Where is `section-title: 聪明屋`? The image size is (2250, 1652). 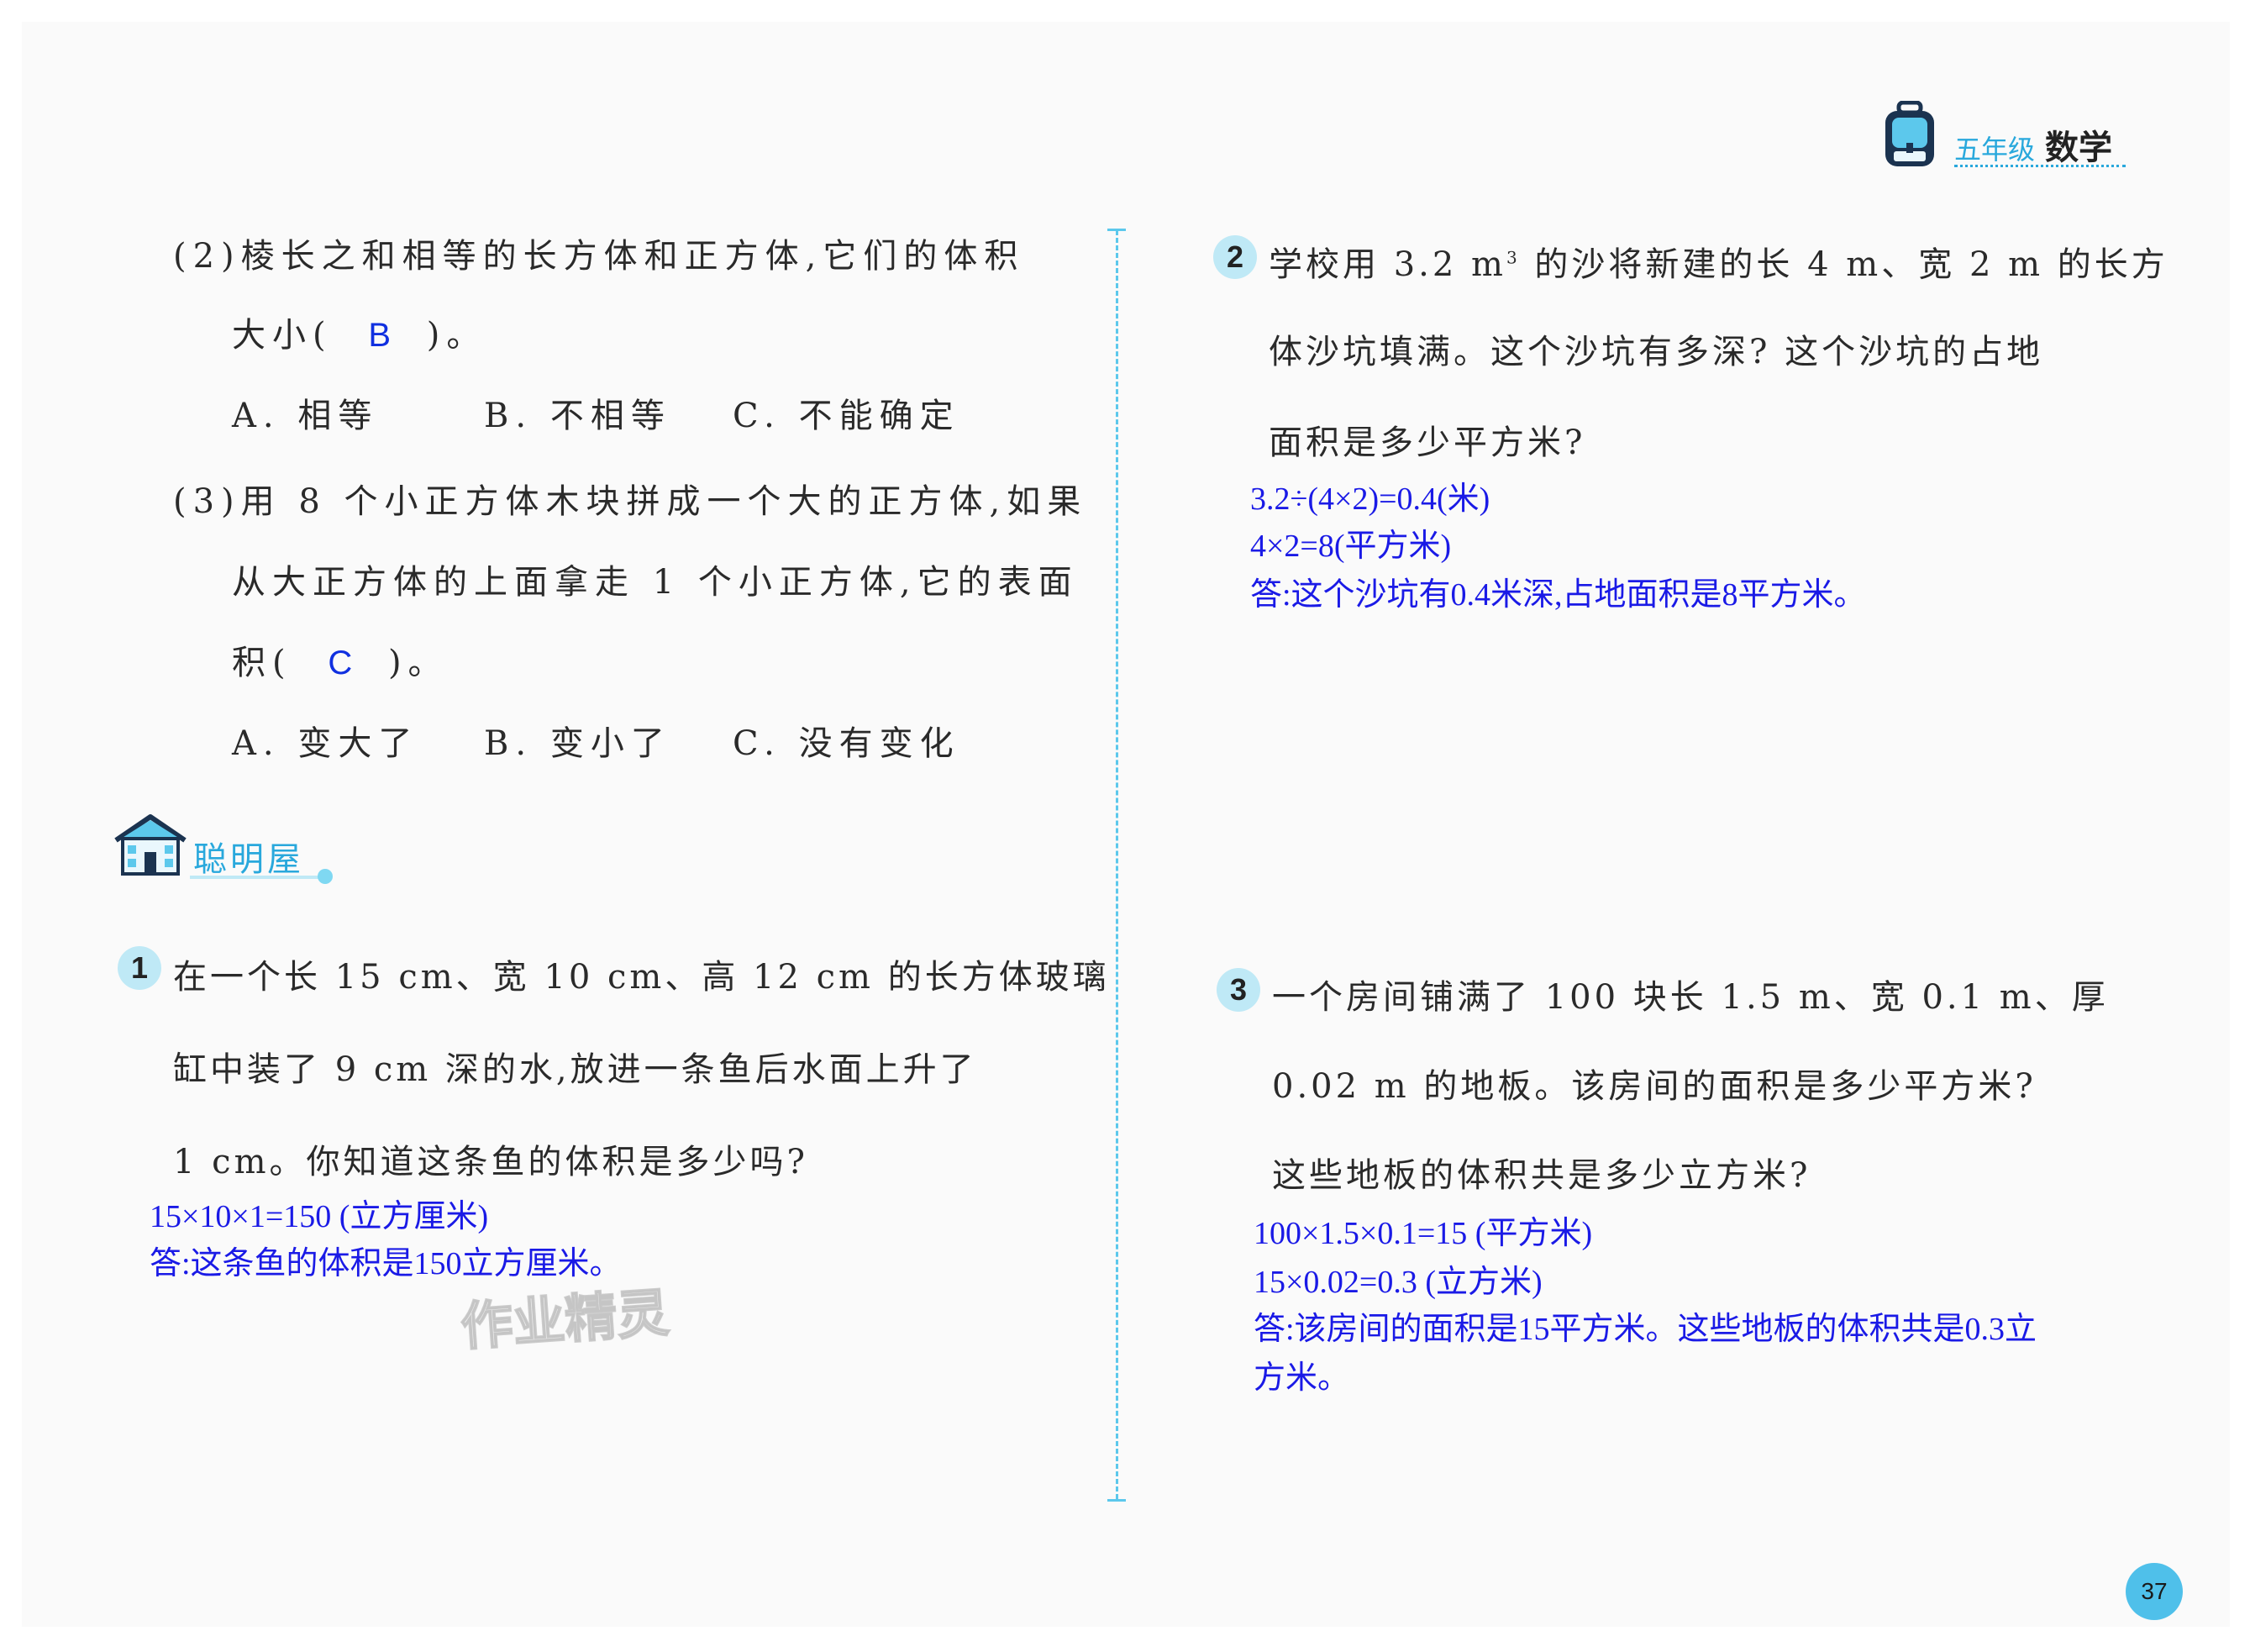 section-title: 聪明屋 is located at coordinates (248, 860).